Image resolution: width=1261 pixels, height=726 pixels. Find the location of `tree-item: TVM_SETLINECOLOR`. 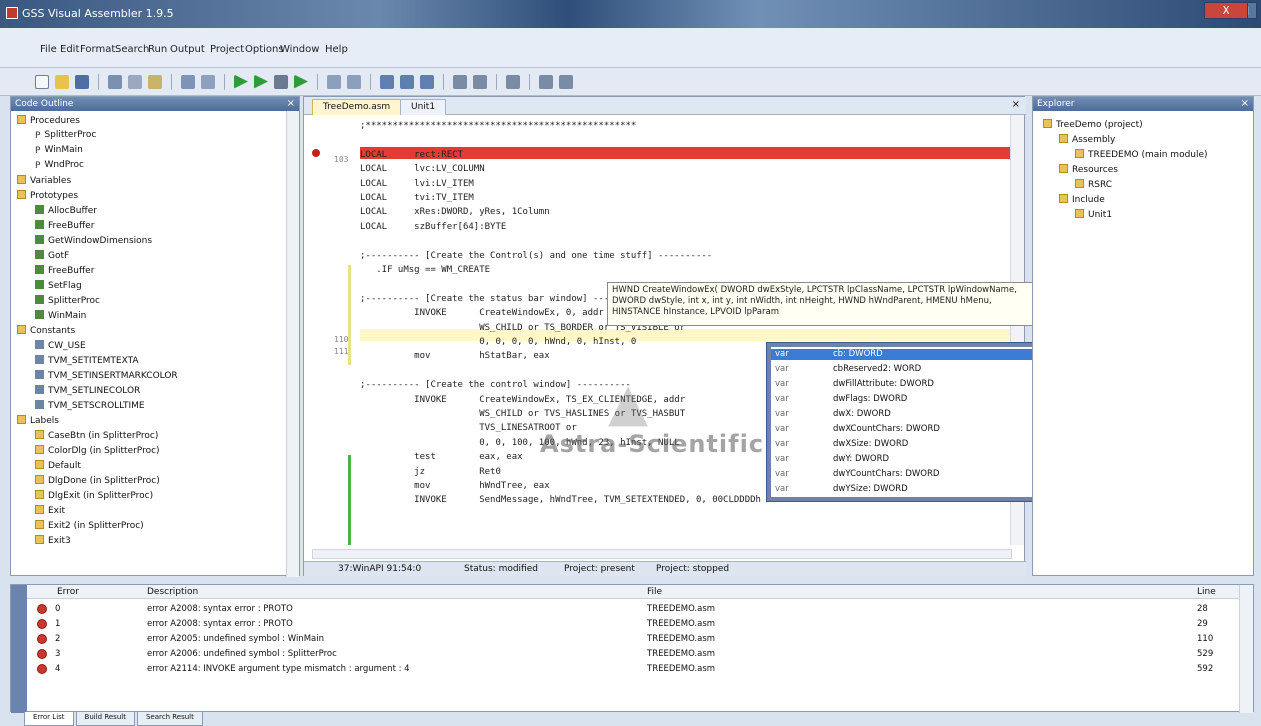

tree-item: TVM_SETLINECOLOR is located at coordinates (87, 390).